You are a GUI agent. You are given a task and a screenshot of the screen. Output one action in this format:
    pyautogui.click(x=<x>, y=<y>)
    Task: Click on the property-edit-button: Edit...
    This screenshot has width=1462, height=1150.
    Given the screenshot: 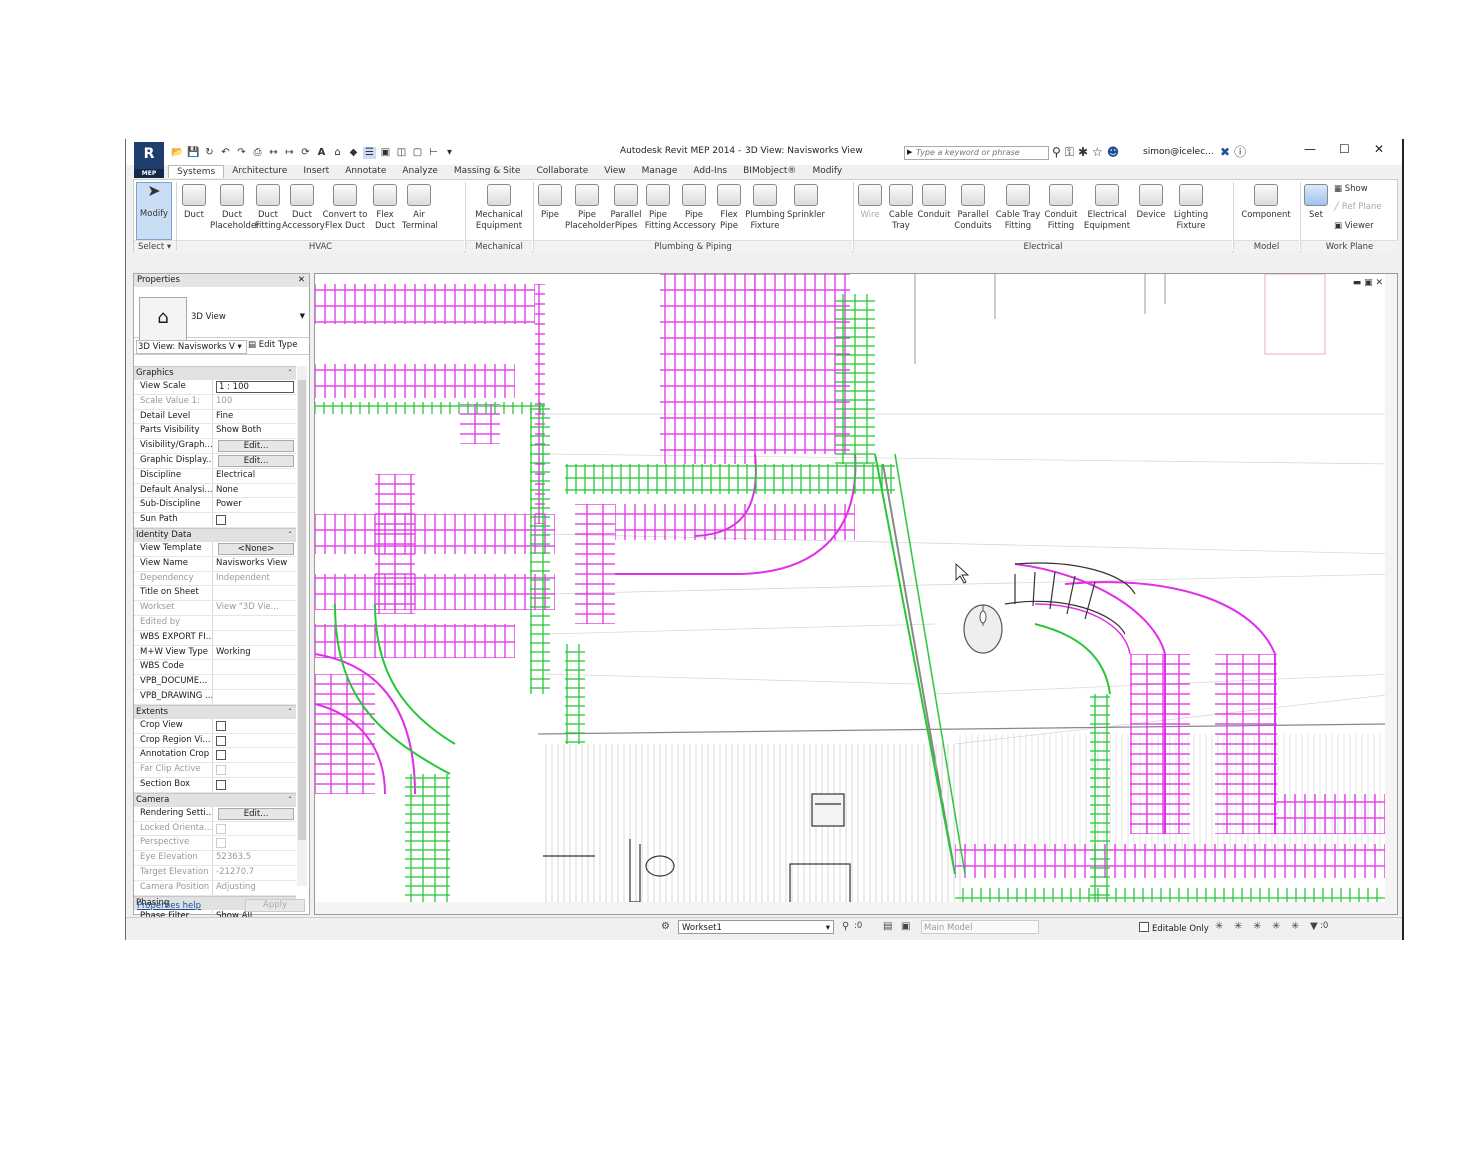 What is the action you would take?
    pyautogui.click(x=256, y=813)
    